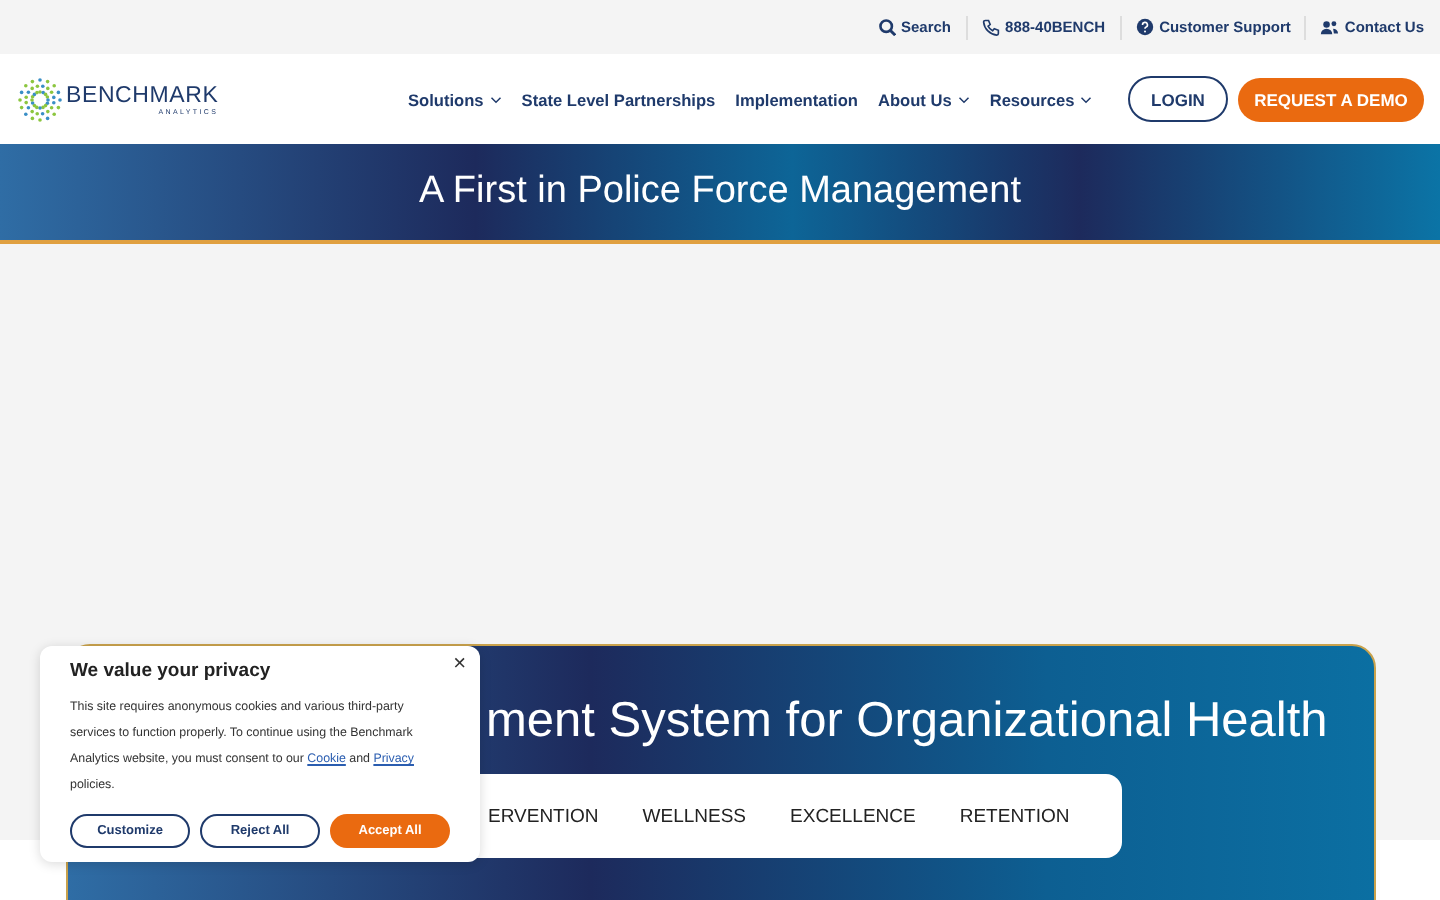 This screenshot has height=900, width=1440. Describe the element at coordinates (142, 95) in the screenshot. I see `logo-wordmark: BENCHMARK` at that location.